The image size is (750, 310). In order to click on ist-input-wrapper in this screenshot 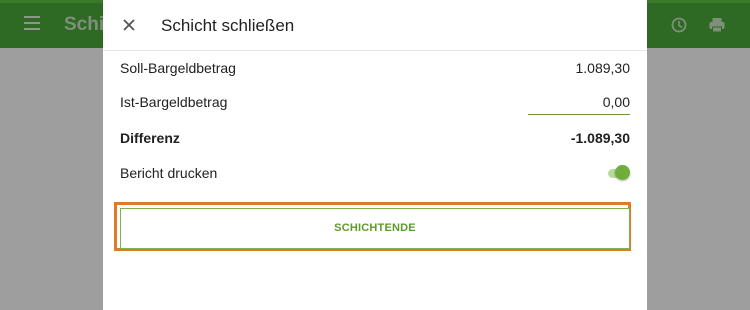, I will do `click(579, 102)`.